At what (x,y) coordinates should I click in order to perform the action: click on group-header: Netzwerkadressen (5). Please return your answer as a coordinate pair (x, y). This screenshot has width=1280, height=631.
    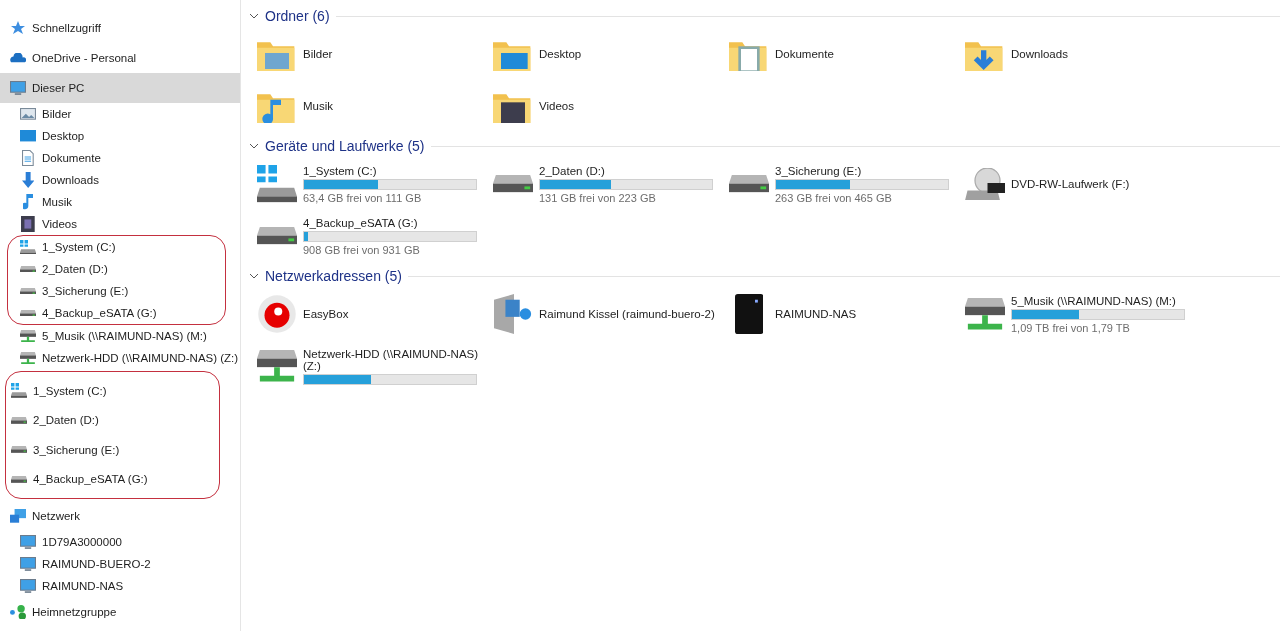
    Looking at the image, I should click on (764, 276).